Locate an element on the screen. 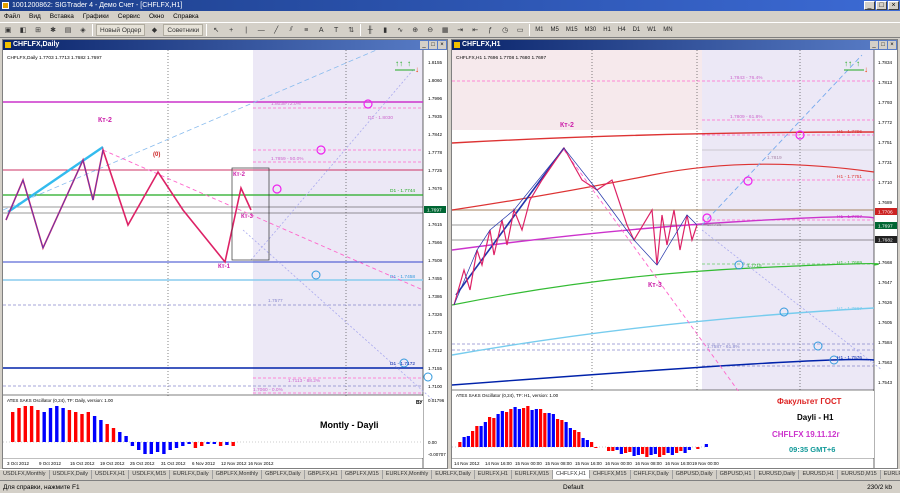 The height and width of the screenshot is (493, 900). chart-tab: EURLFX,M15 is located at coordinates (532, 474).